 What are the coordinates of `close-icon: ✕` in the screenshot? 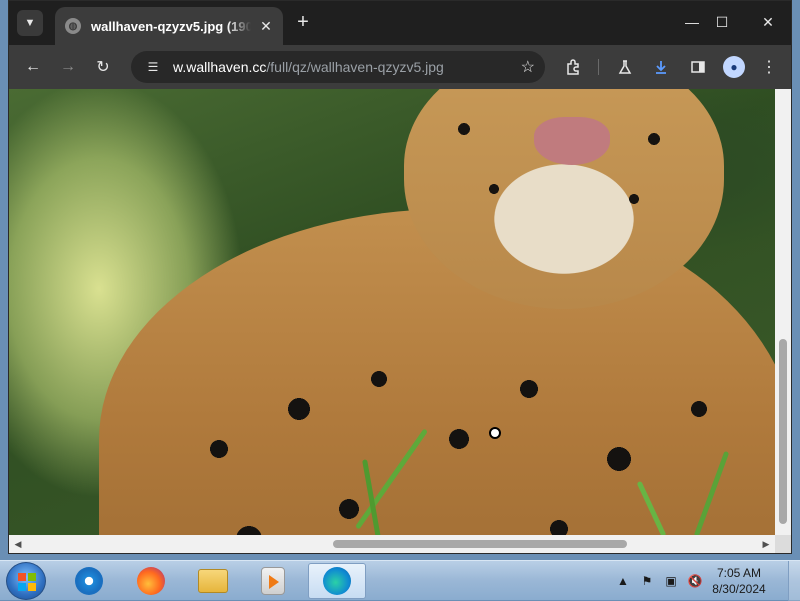 It's located at (768, 21).